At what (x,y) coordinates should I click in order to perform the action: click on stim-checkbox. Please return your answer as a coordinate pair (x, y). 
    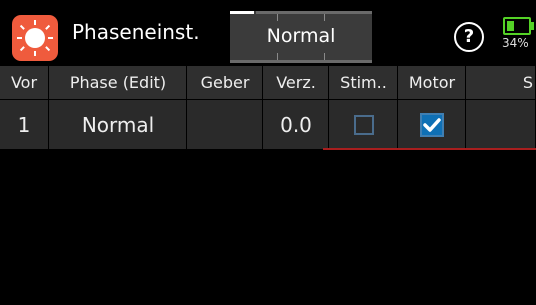
    Looking at the image, I should click on (363, 124).